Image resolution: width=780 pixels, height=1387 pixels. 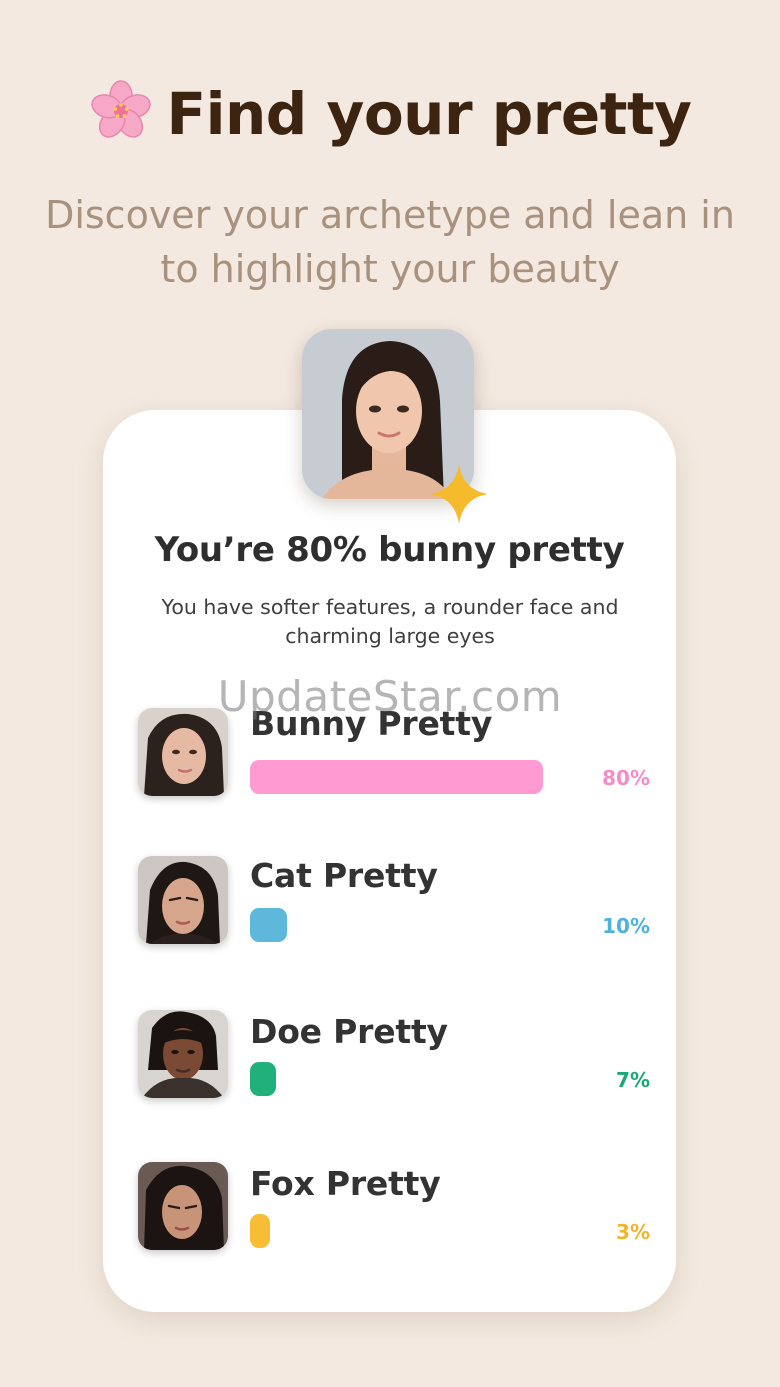 What do you see at coordinates (183, 752) in the screenshot?
I see `bunny-avatar` at bounding box center [183, 752].